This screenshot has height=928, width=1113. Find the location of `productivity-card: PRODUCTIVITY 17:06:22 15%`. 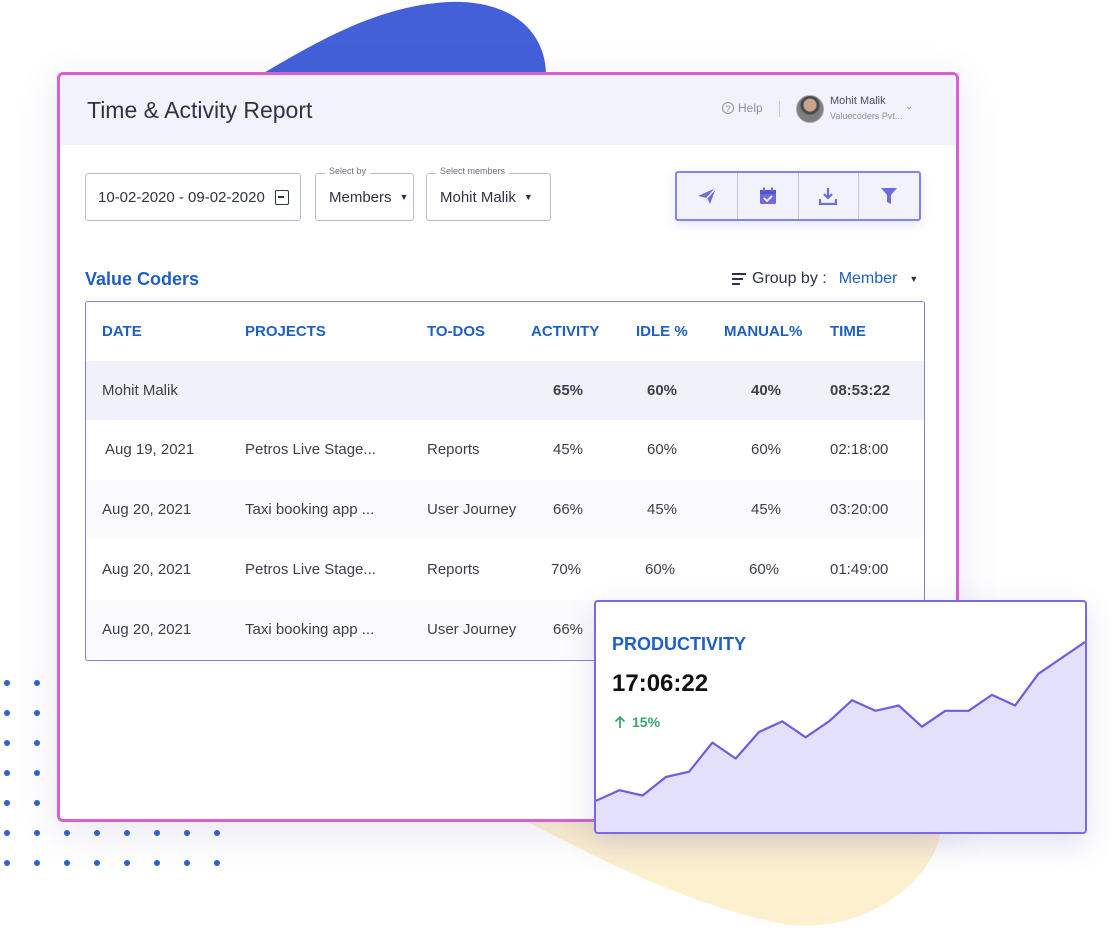

productivity-card: PRODUCTIVITY 17:06:22 15% is located at coordinates (840, 717).